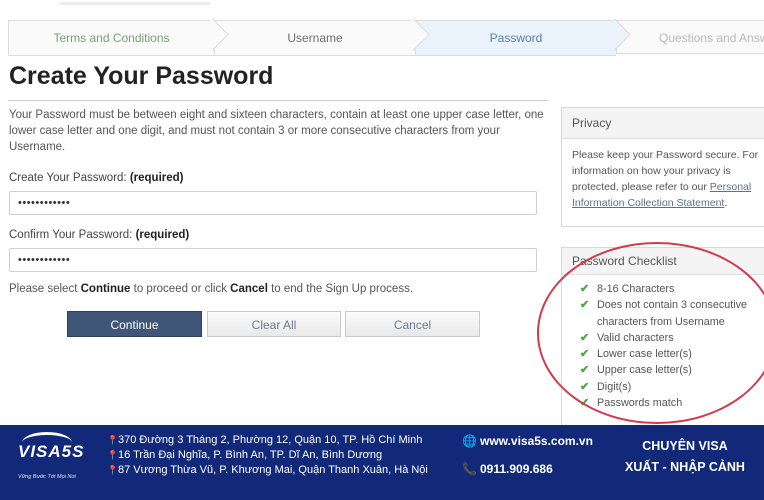 The width and height of the screenshot is (764, 500). I want to click on visa5s-logo: VISA5S Vững Bước Tới Mọi Nơi, so click(57, 462).